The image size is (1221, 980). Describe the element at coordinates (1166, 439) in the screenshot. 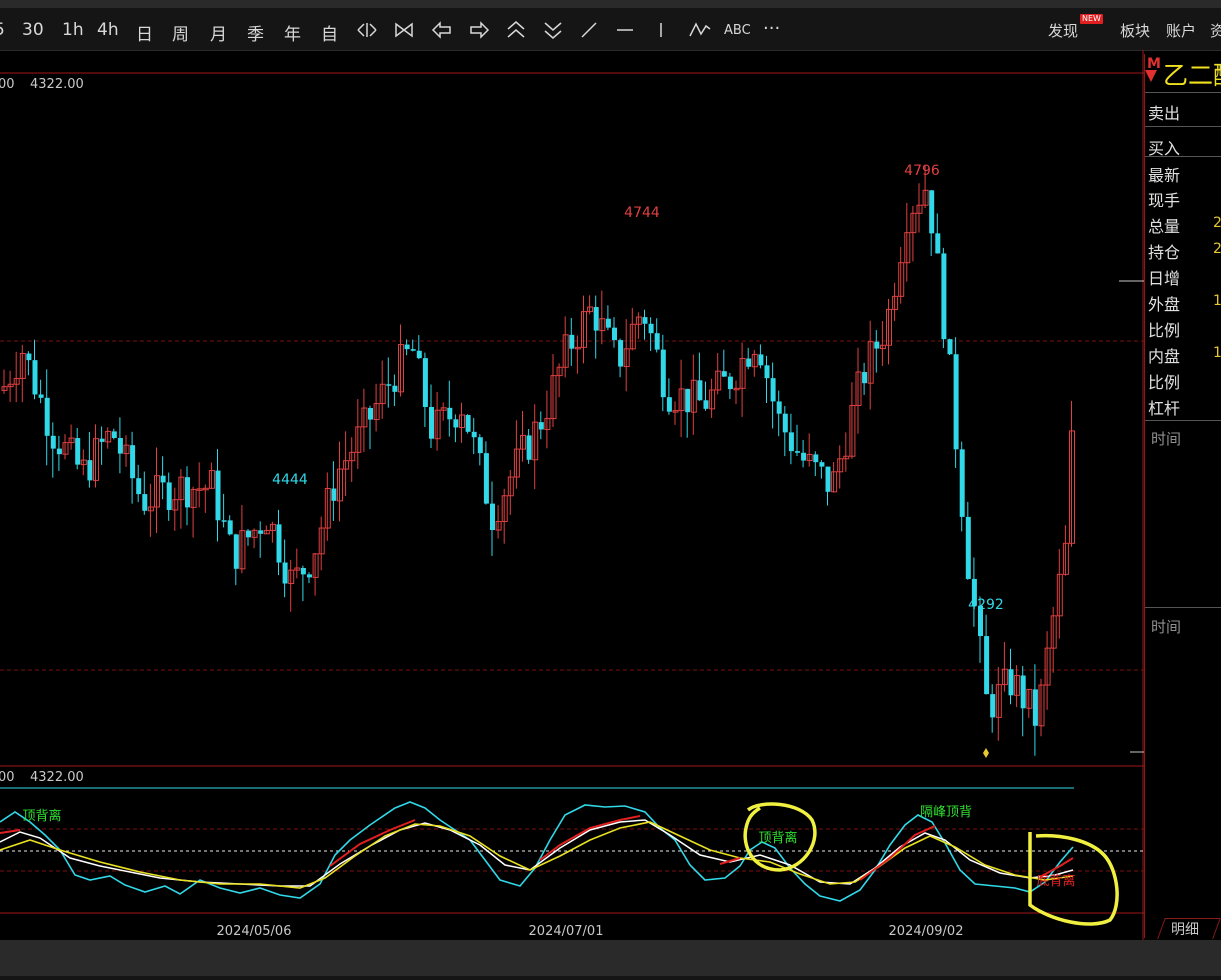

I see `time-column-header: 时间` at that location.